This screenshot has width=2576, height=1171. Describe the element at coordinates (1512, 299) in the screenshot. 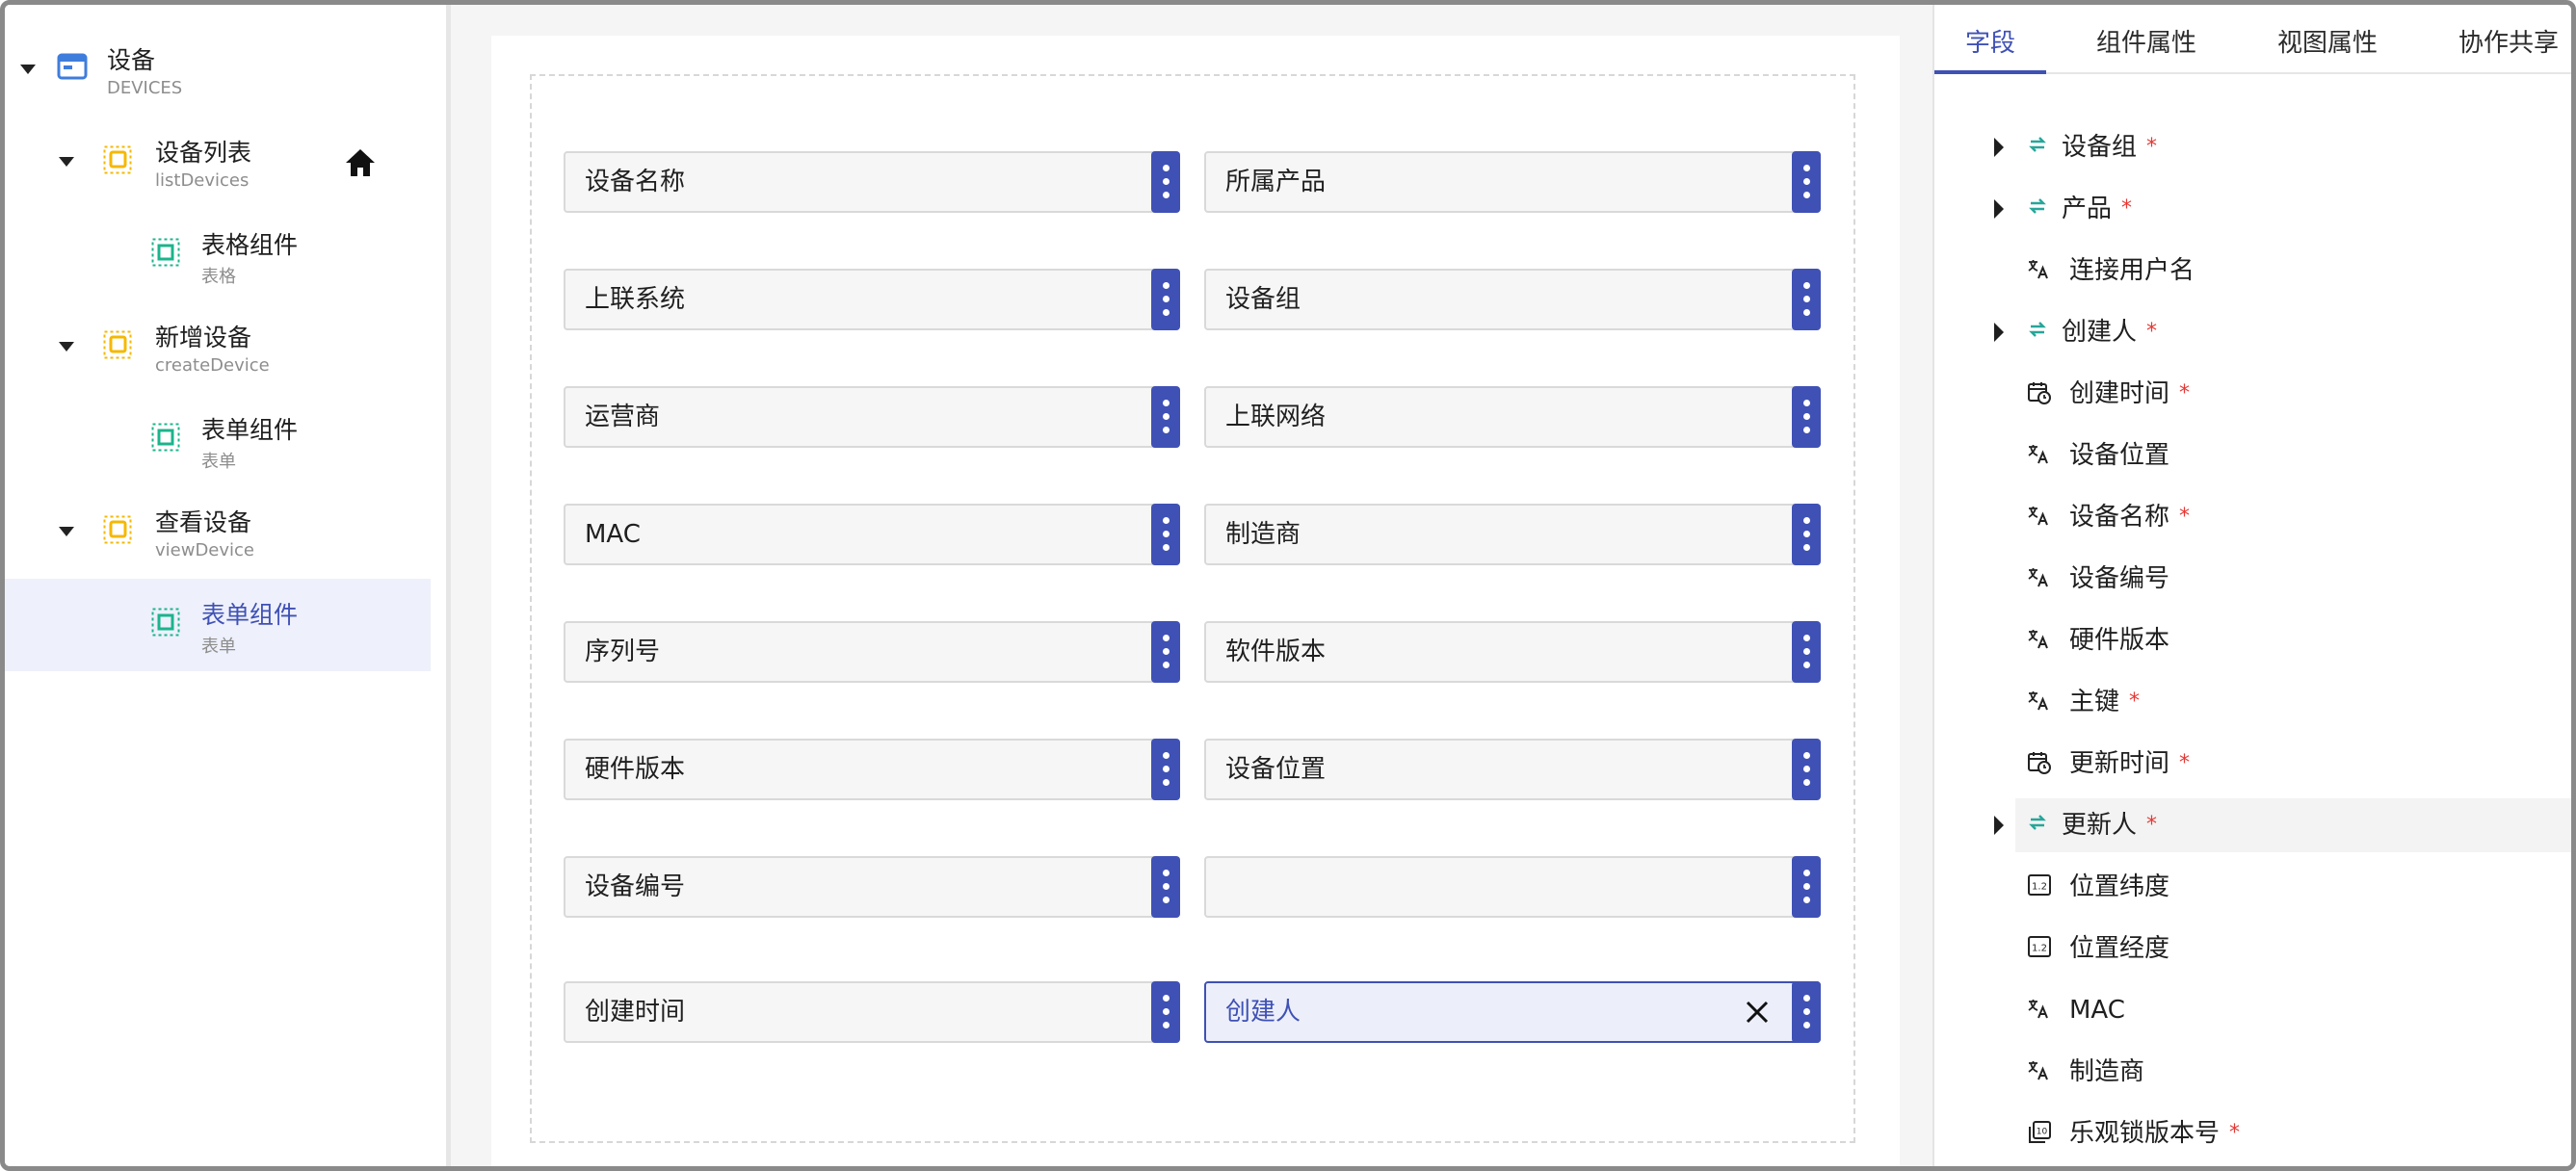

I see `form-field: 设备组` at that location.